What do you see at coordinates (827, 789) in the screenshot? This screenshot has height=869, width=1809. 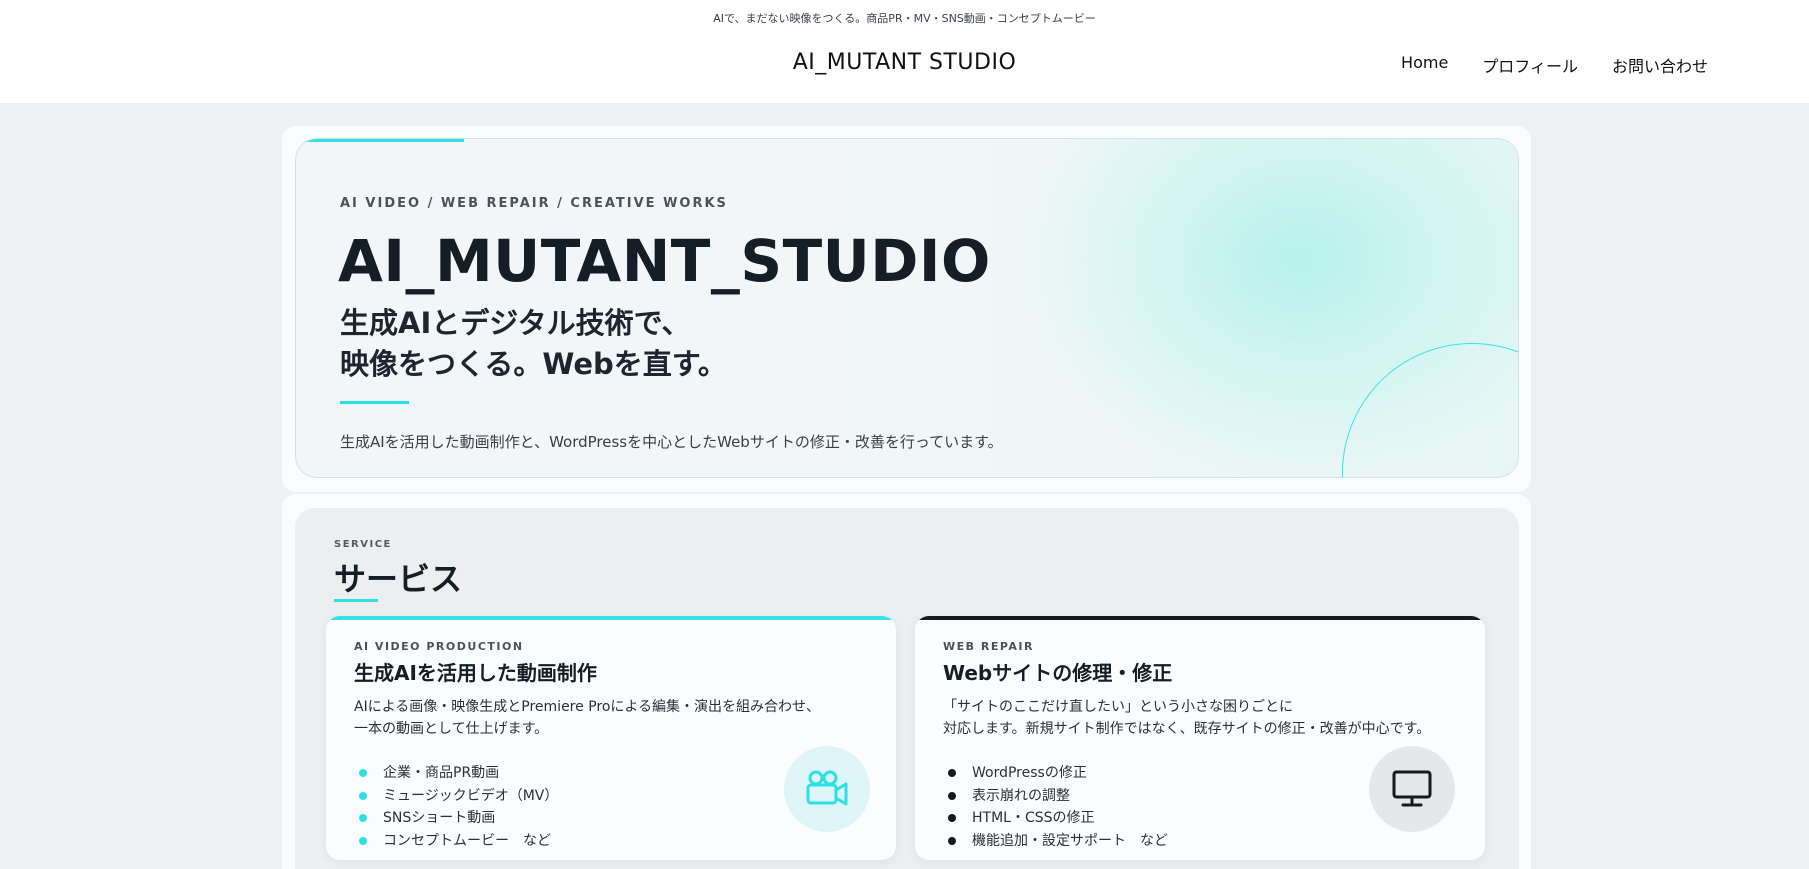 I see `video-camera-icon` at bounding box center [827, 789].